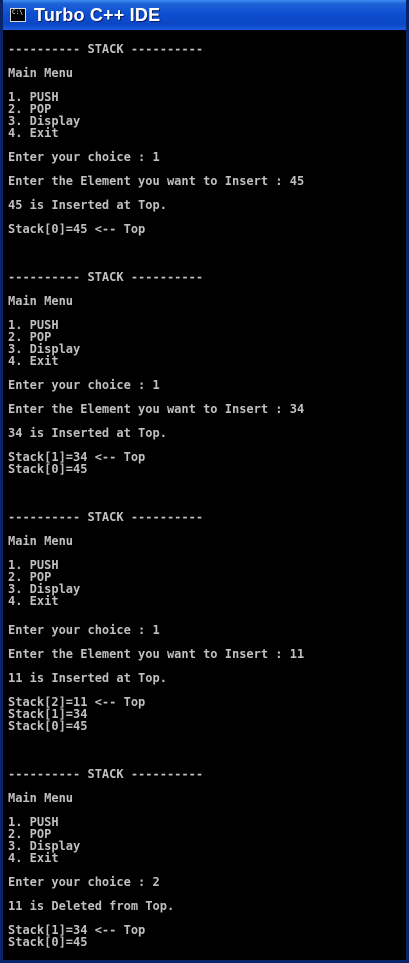  What do you see at coordinates (77, 229) in the screenshot?
I see `stack-entry: Stack[0]=45 <-- Top` at bounding box center [77, 229].